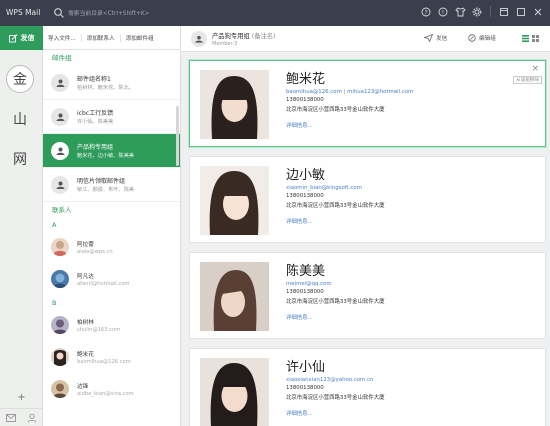 The height and width of the screenshot is (426, 550). I want to click on account-shan: 山, so click(20, 119).